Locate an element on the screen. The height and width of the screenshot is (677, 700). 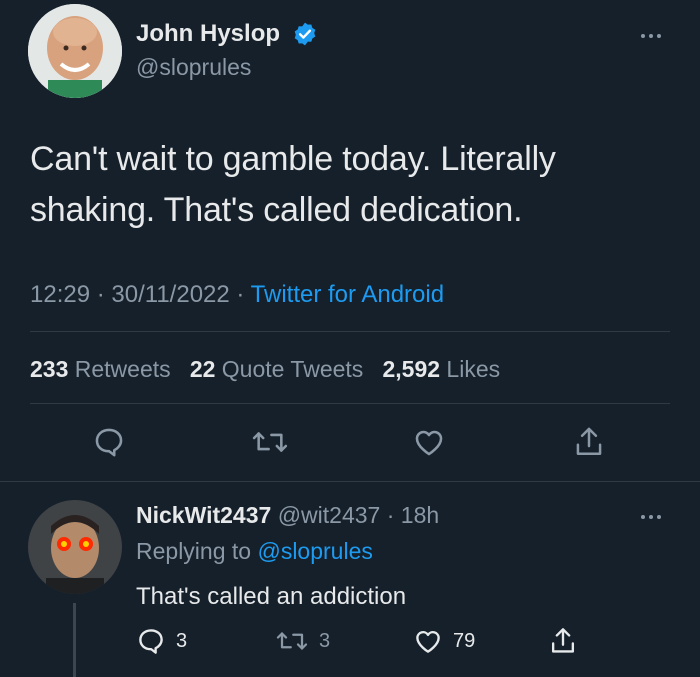
verified-badge-icon is located at coordinates (305, 34).